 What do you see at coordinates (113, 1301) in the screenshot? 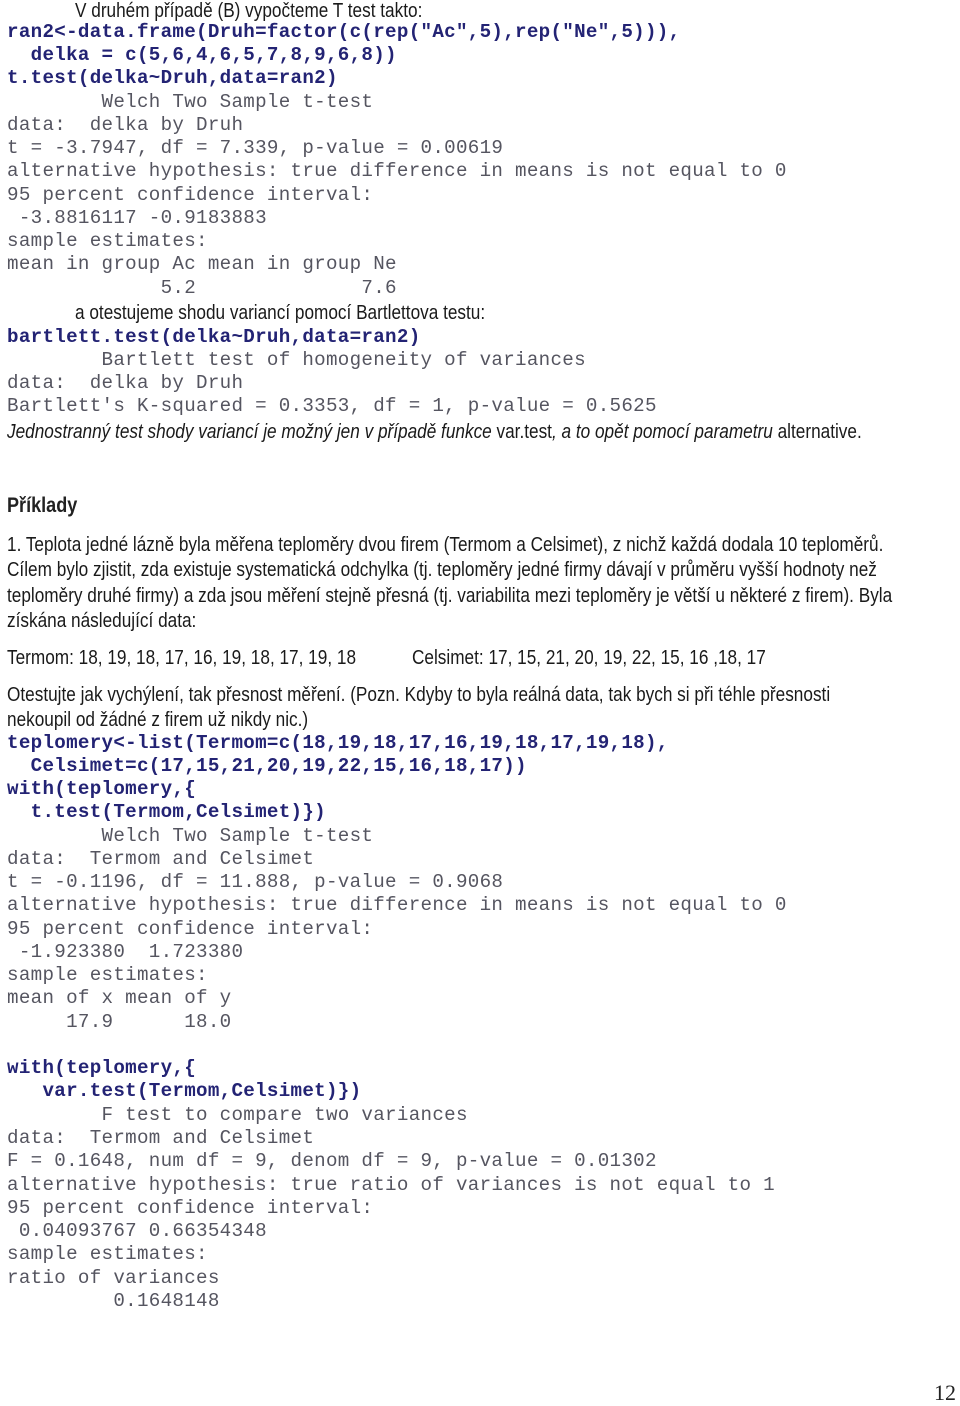
I see `output-line: 0.1648148` at bounding box center [113, 1301].